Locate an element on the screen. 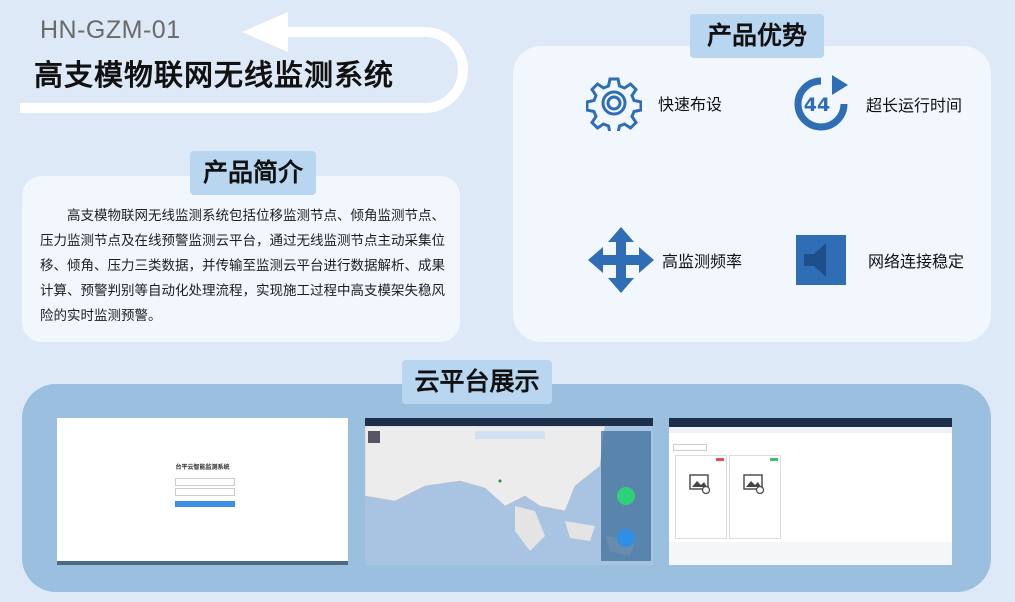  map-dashboard-screenshot is located at coordinates (509, 491).